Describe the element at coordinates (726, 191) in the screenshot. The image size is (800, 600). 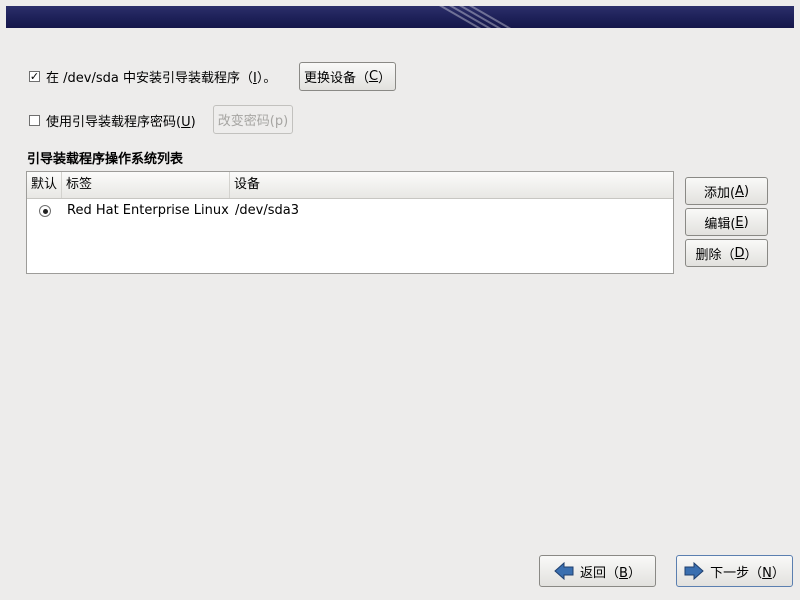
I see `add-button: 添加(A)` at that location.